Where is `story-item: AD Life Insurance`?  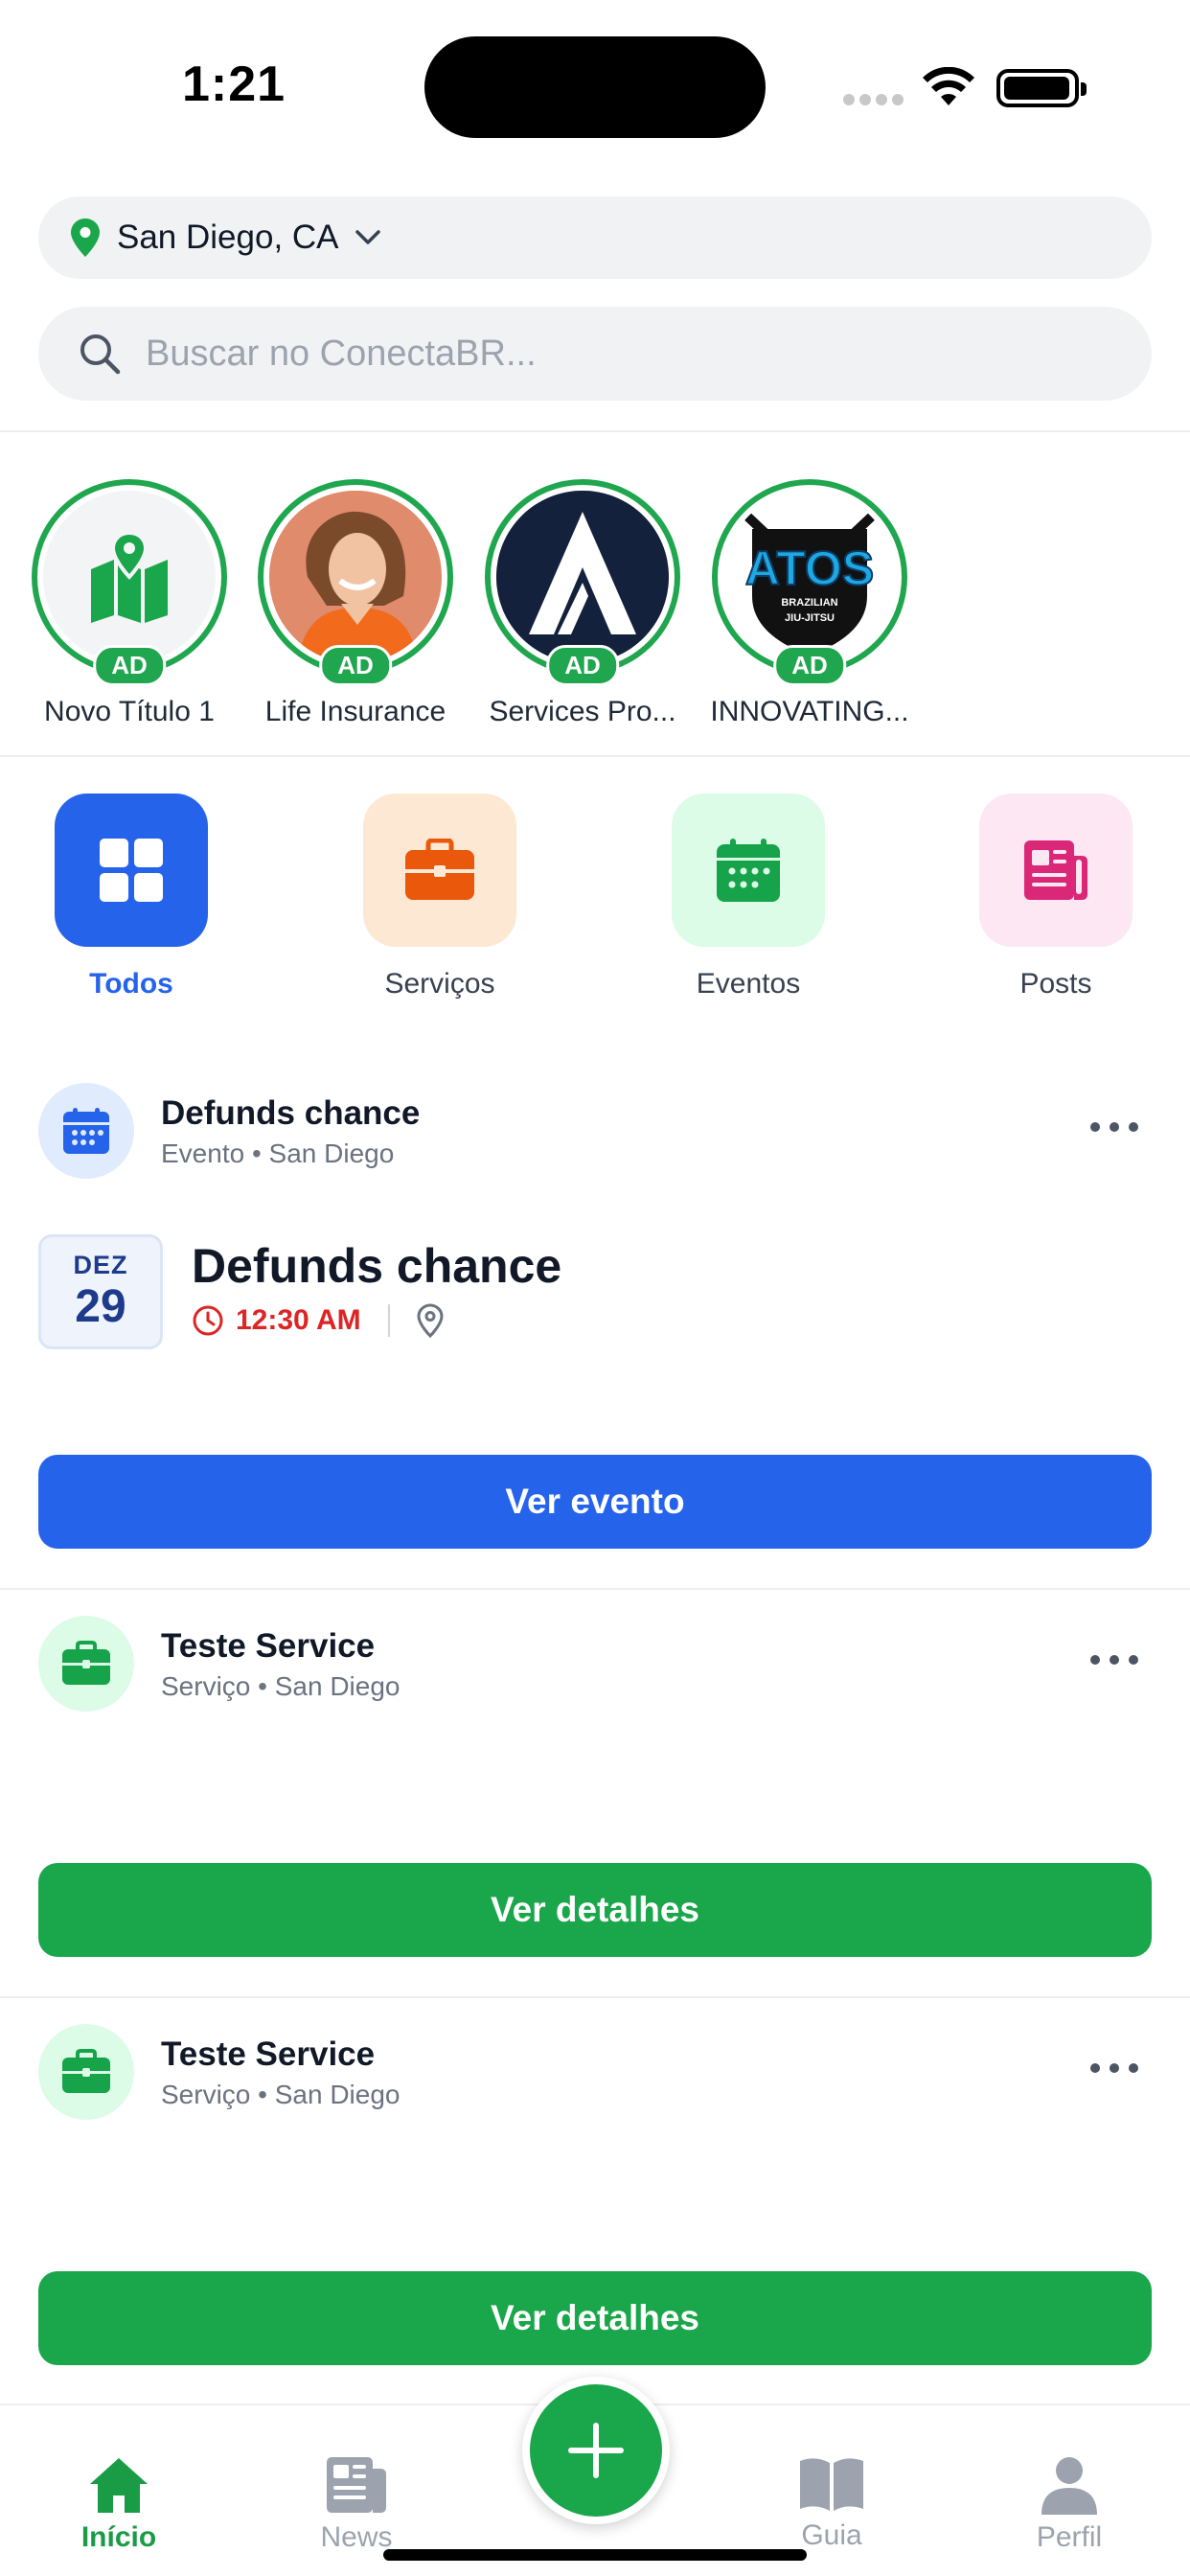 story-item: AD Life Insurance is located at coordinates (356, 603).